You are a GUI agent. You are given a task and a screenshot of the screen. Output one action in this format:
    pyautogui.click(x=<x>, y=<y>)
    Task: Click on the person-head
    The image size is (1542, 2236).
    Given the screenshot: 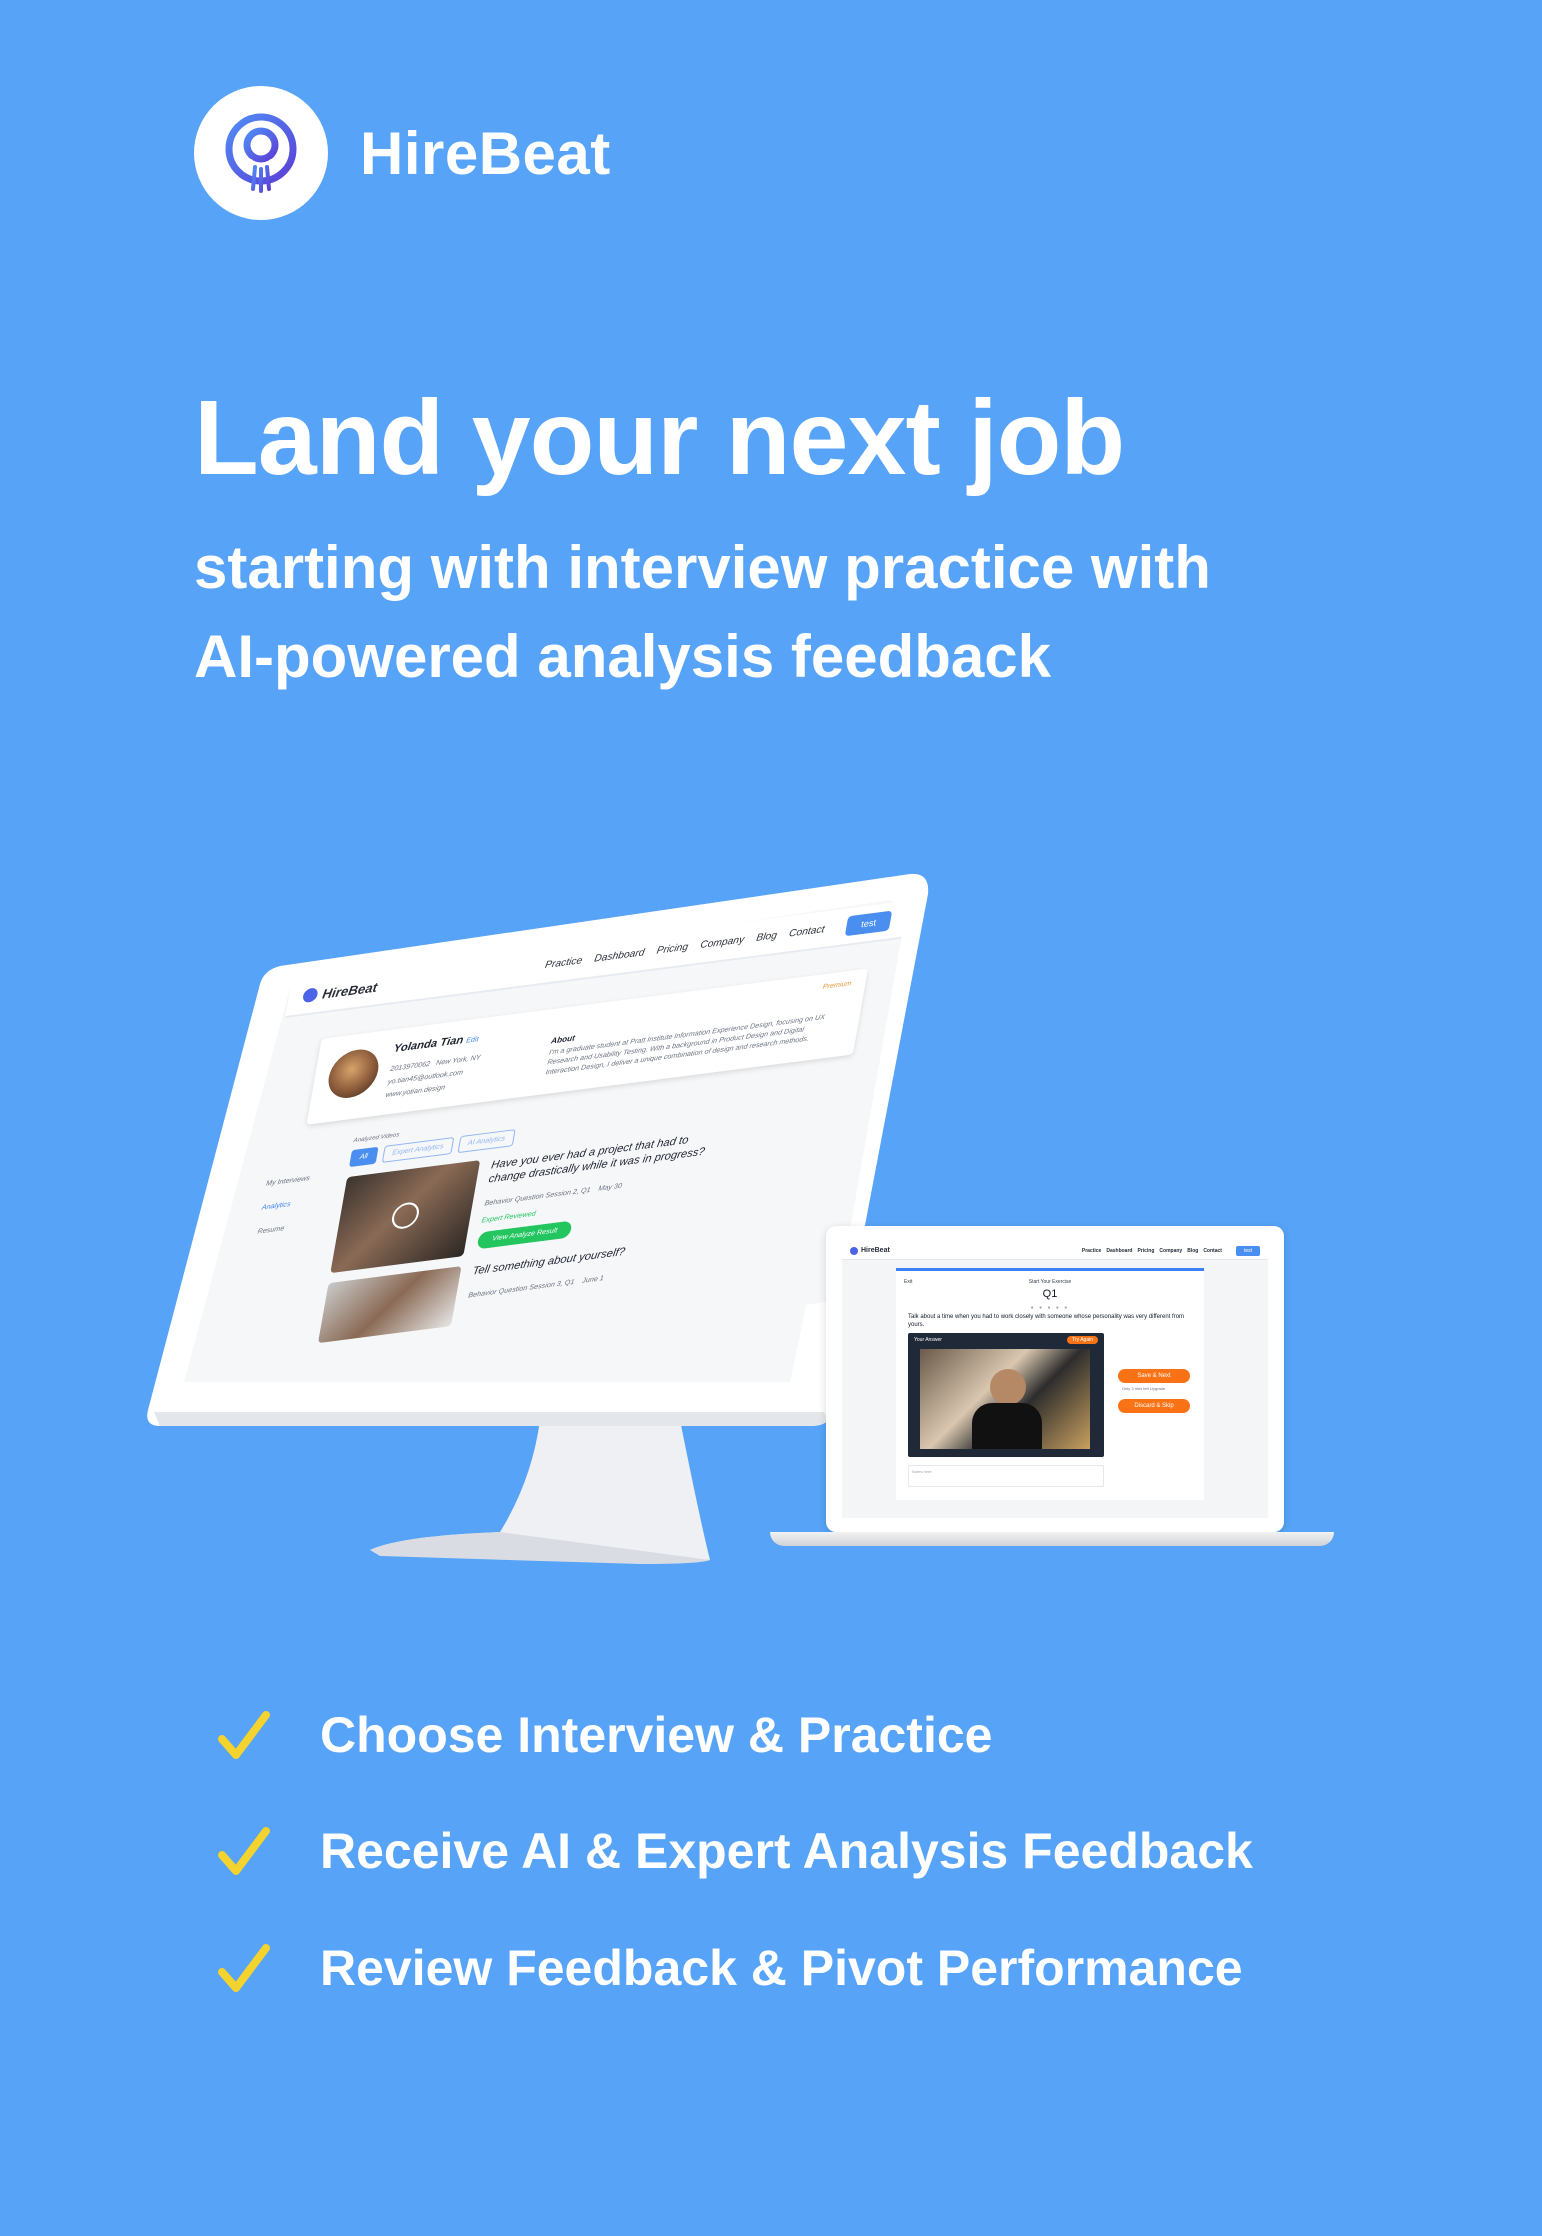 What is the action you would take?
    pyautogui.click(x=1008, y=1387)
    